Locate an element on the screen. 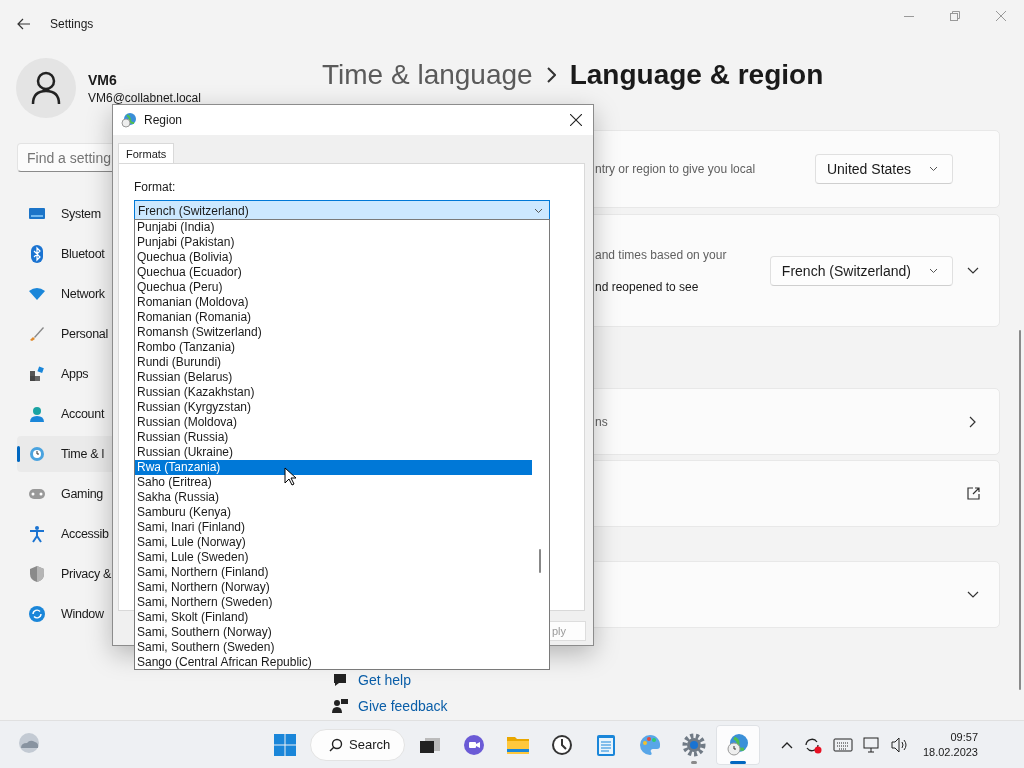 Image resolution: width=1024 pixels, height=768 pixels. user-email: VM6@collabnet.local is located at coordinates (144, 97).